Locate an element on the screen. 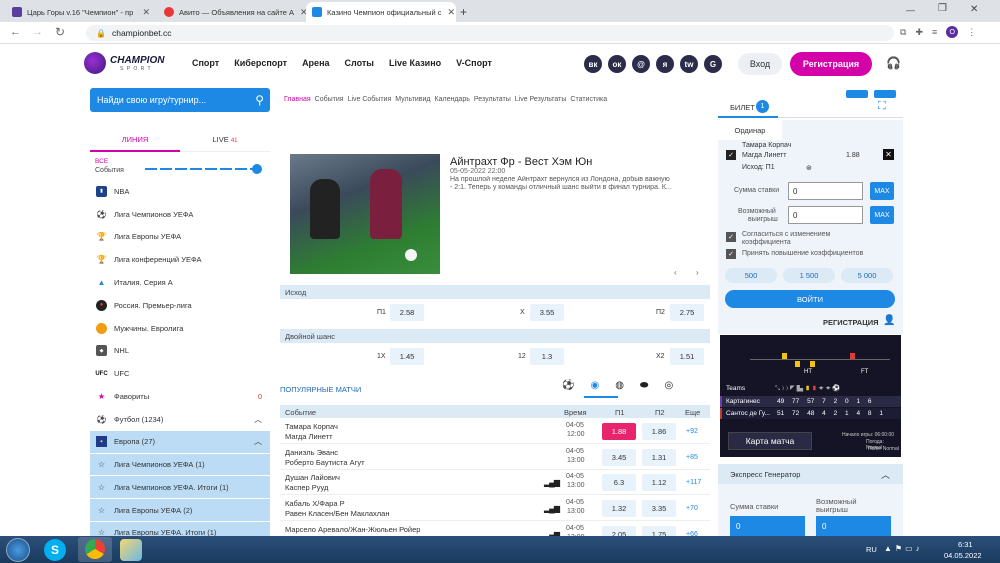 The width and height of the screenshot is (1000, 563). football-icon: ⚽ is located at coordinates (568, 385).